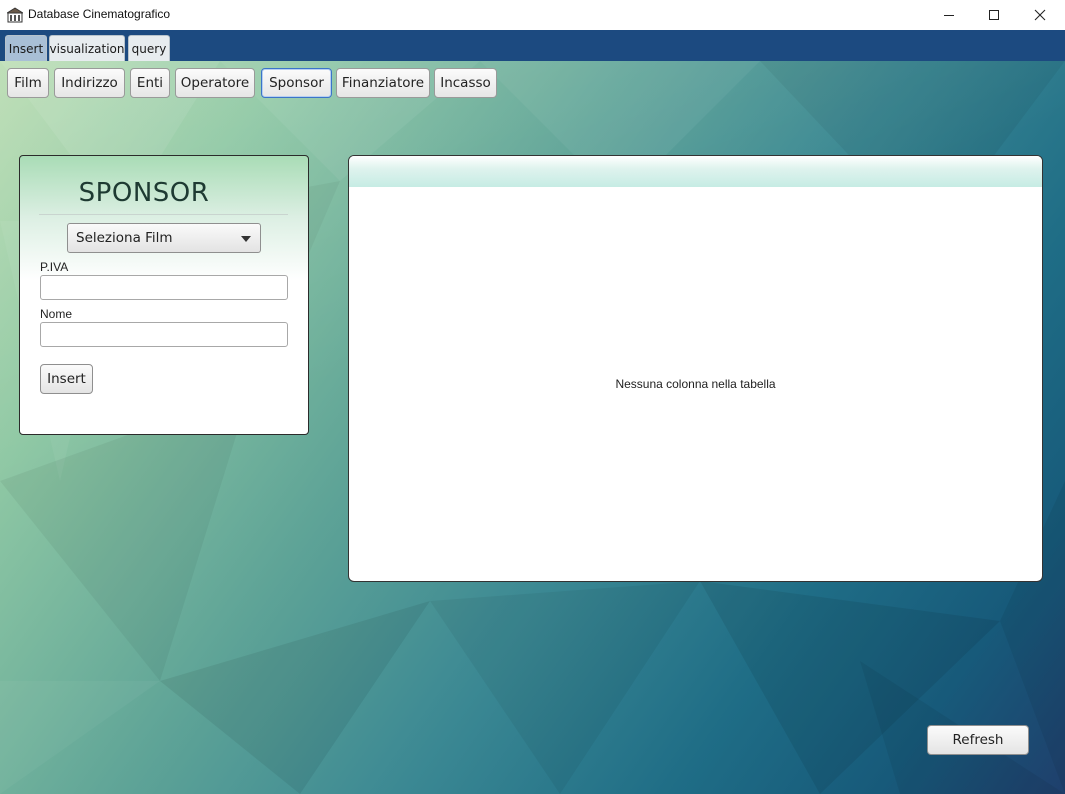 This screenshot has width=1065, height=794. I want to click on building-icon, so click(15, 15).